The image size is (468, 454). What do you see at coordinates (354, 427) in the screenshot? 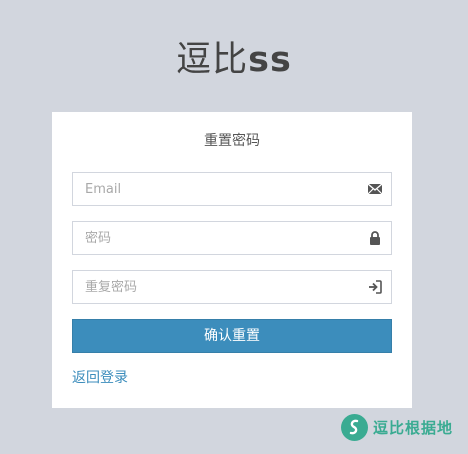
I see `watermark-logo-icon` at bounding box center [354, 427].